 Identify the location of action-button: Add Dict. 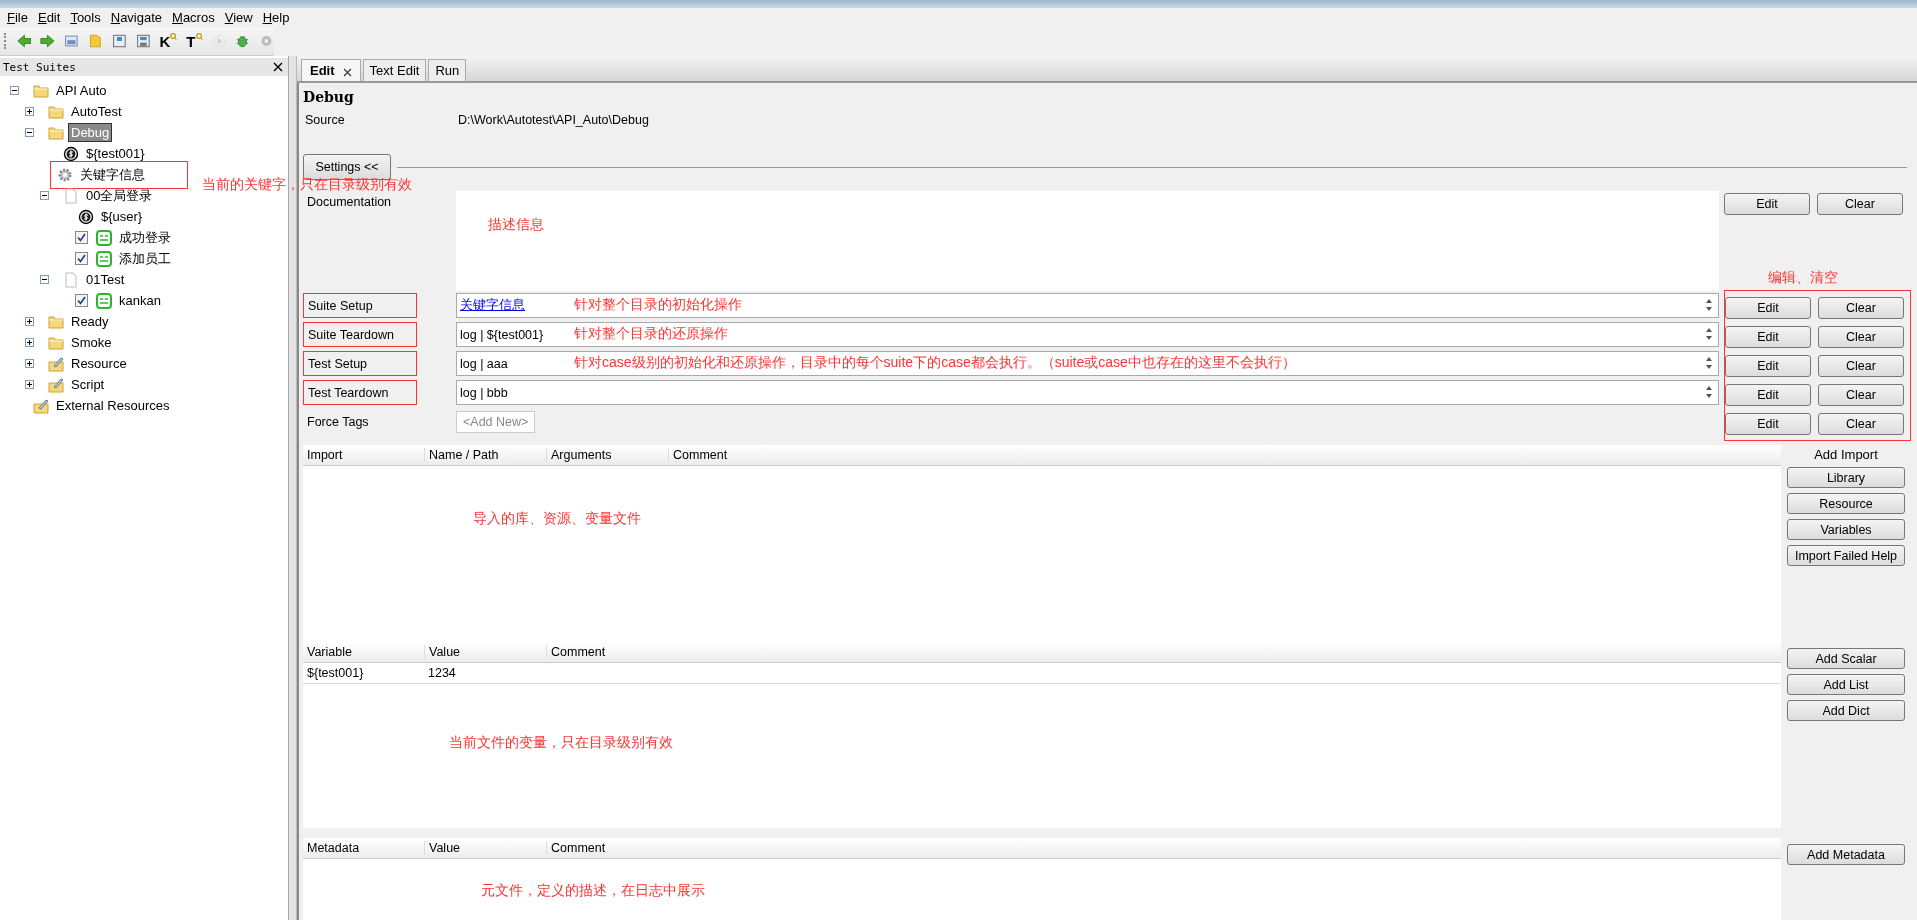
(1846, 710).